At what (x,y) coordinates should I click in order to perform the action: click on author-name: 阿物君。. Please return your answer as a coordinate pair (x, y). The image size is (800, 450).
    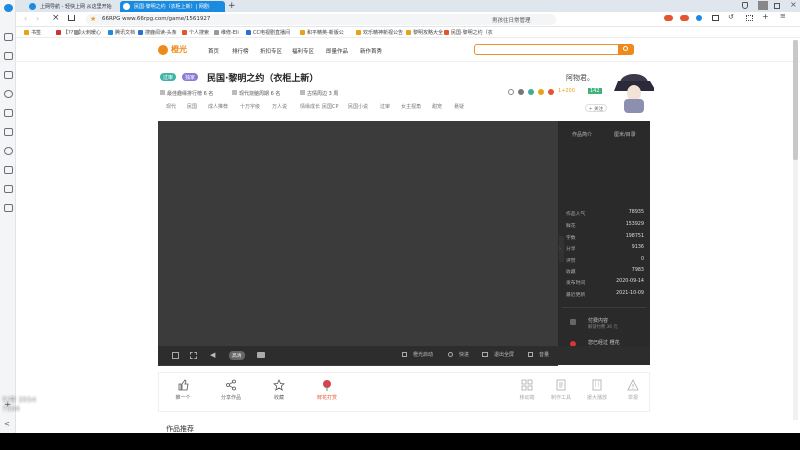
    Looking at the image, I should click on (580, 78).